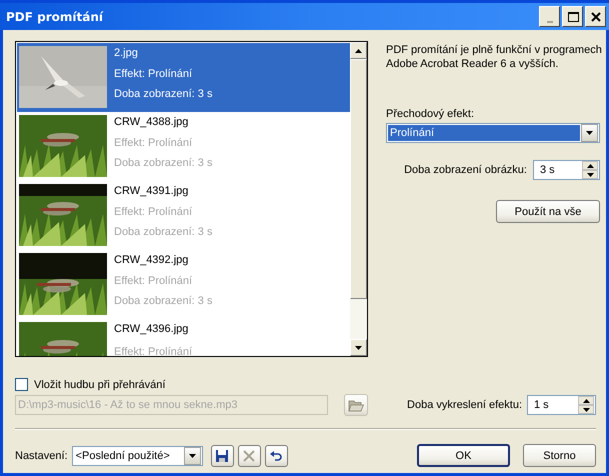 This screenshot has width=609, height=476. I want to click on file-name: CRW_4396.jpg, so click(152, 329).